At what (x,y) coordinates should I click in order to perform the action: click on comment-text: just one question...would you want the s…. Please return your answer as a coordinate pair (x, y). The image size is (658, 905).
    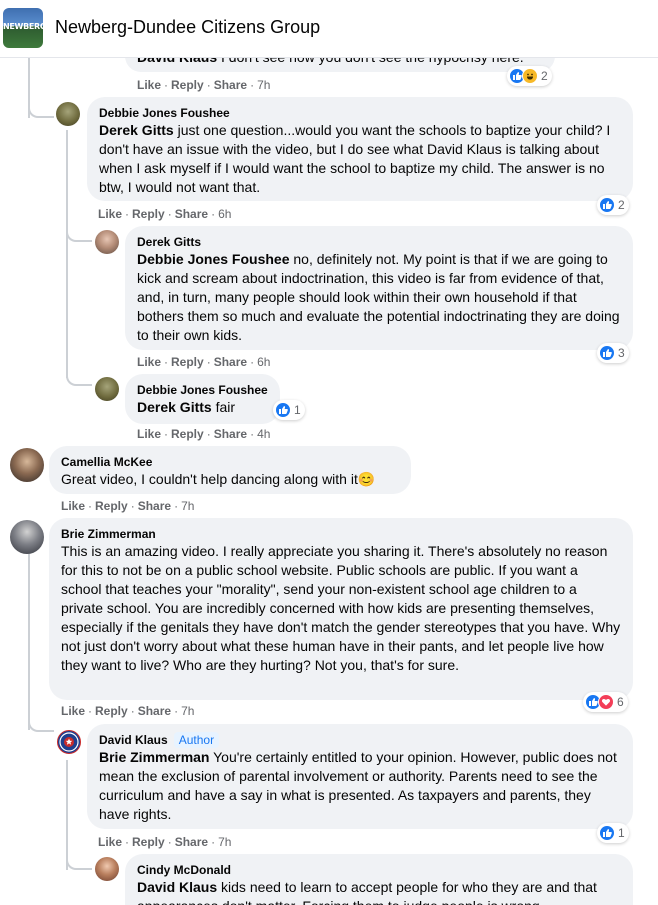
    Looking at the image, I should click on (355, 158).